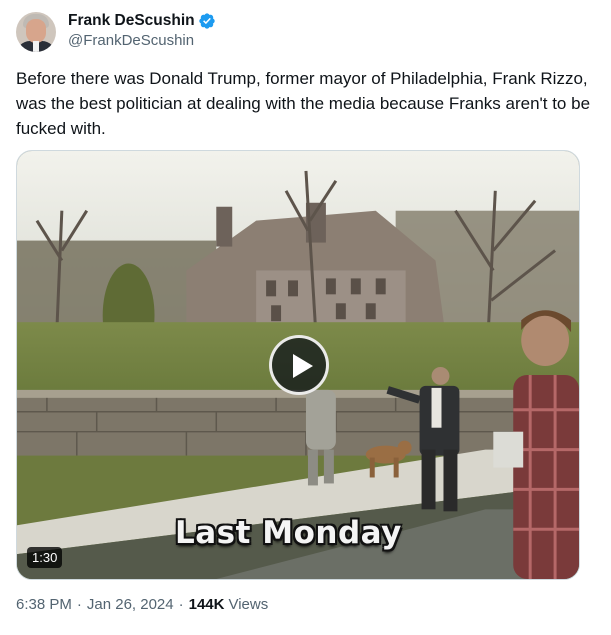  I want to click on video-duration-badge: 1:30, so click(45, 557).